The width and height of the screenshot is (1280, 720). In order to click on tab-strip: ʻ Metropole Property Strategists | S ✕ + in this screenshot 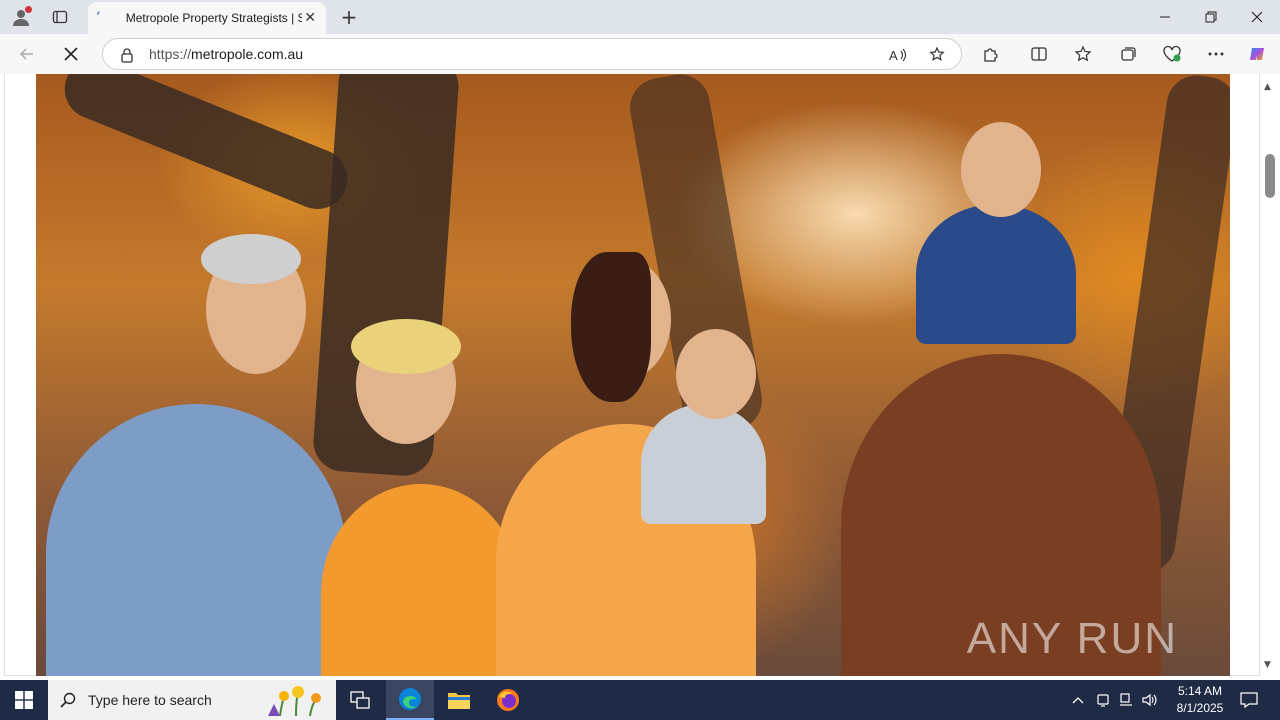, I will do `click(640, 17)`.